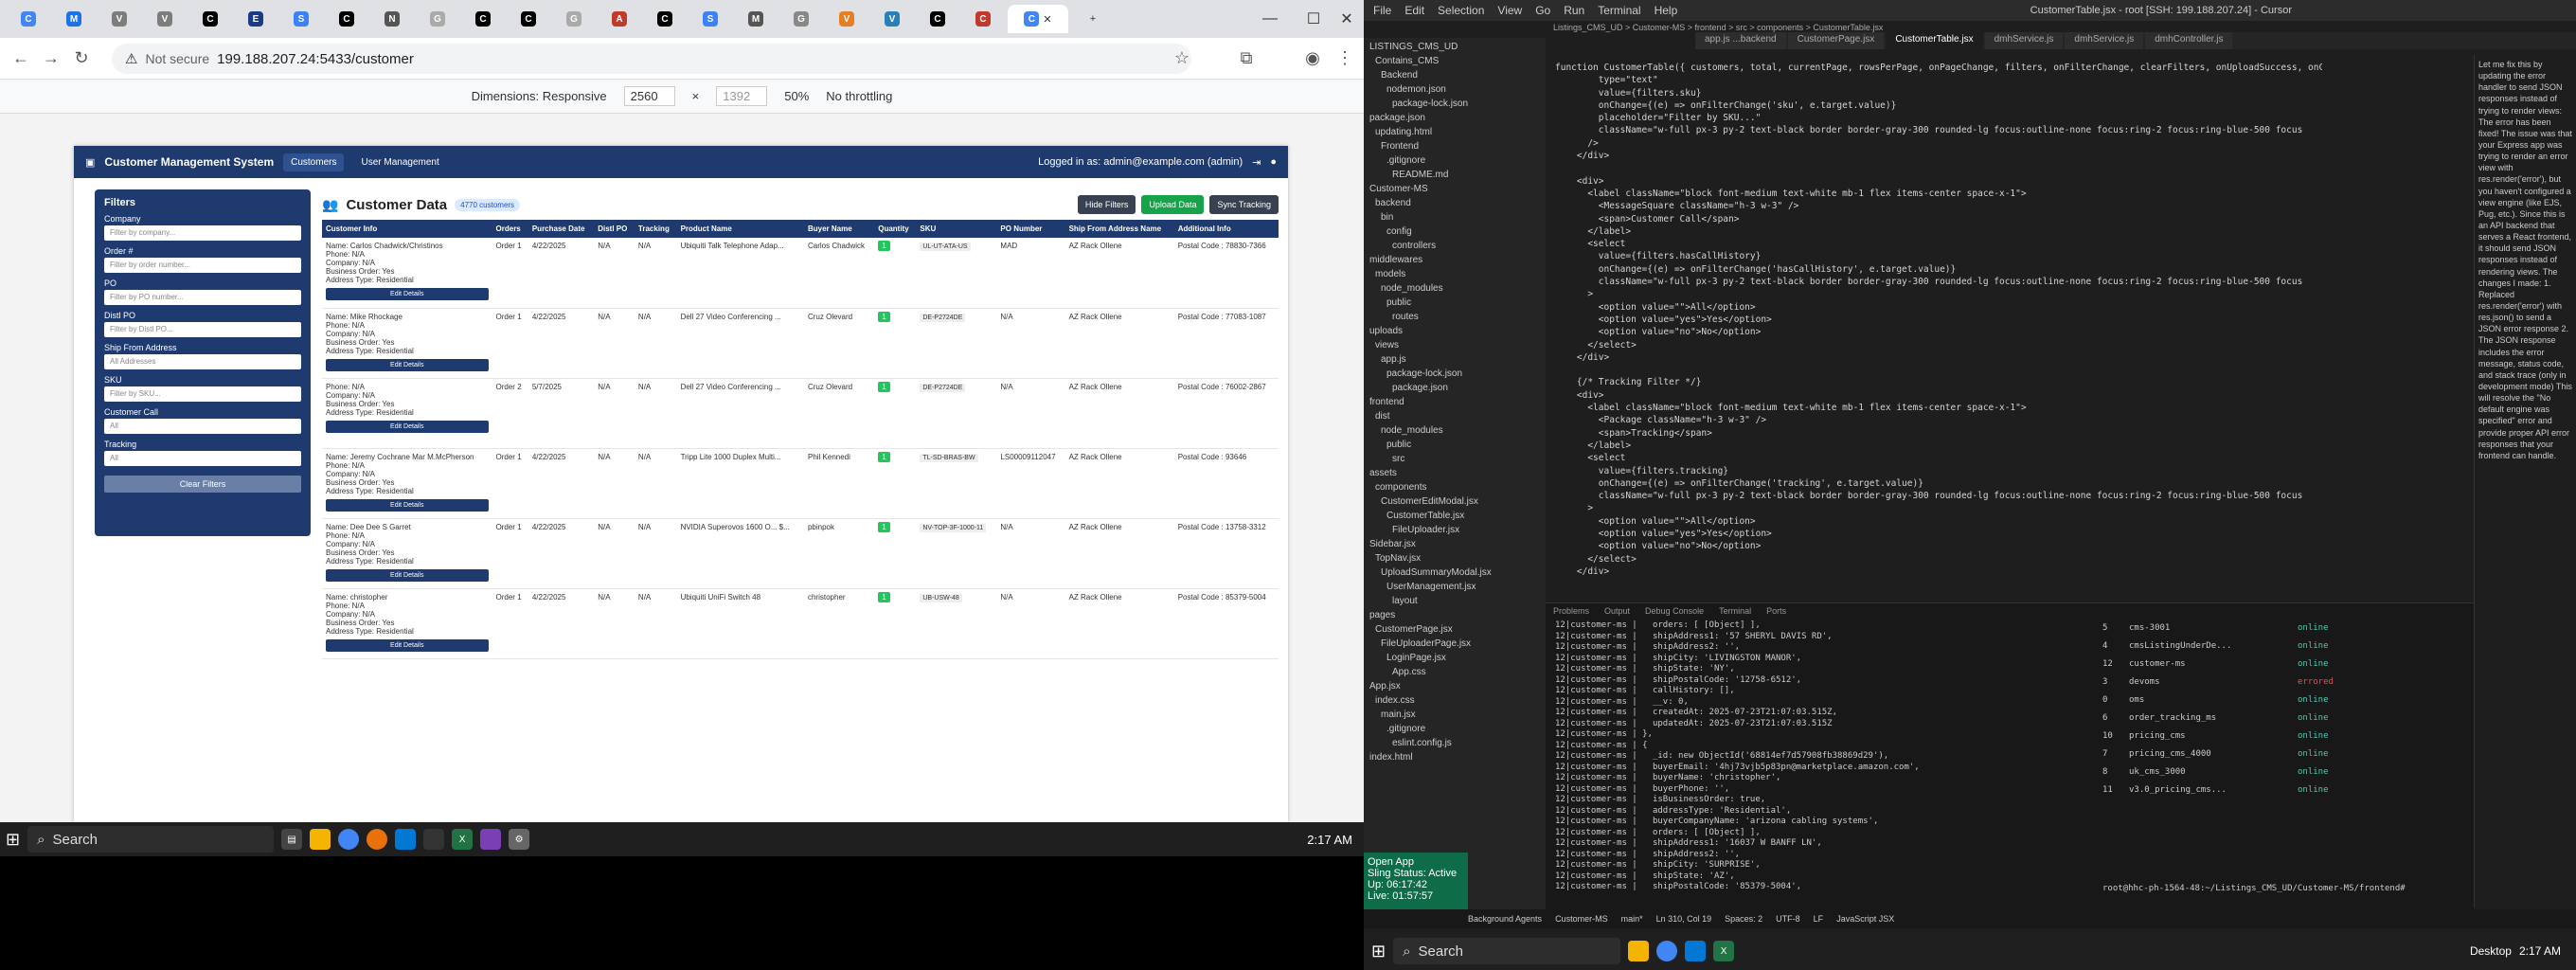  I want to click on editor-tab: CustomerTable.jsx, so click(1934, 41).